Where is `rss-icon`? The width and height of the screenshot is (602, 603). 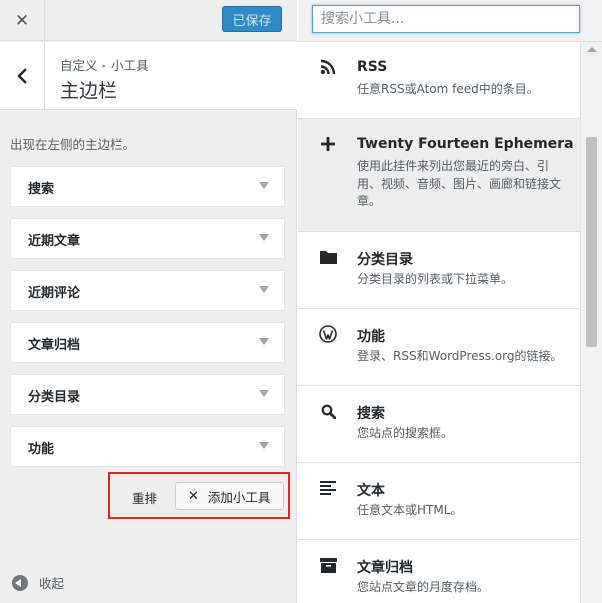 rss-icon is located at coordinates (328, 67).